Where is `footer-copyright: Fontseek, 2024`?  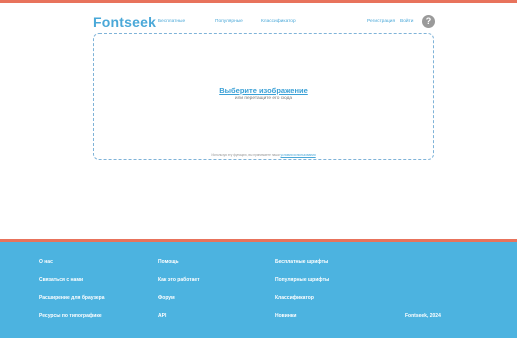 footer-copyright: Fontseek, 2024 is located at coordinates (423, 316).